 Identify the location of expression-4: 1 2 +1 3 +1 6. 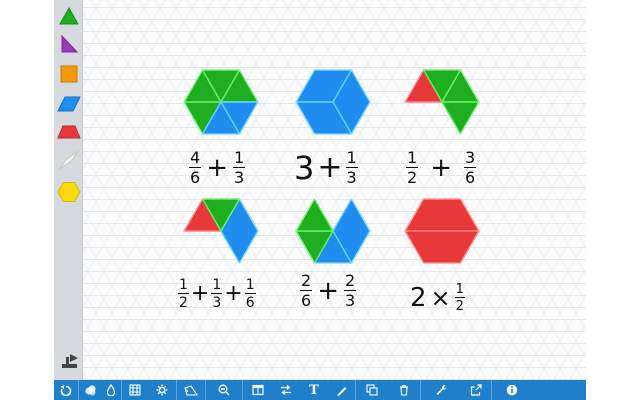
(217, 294).